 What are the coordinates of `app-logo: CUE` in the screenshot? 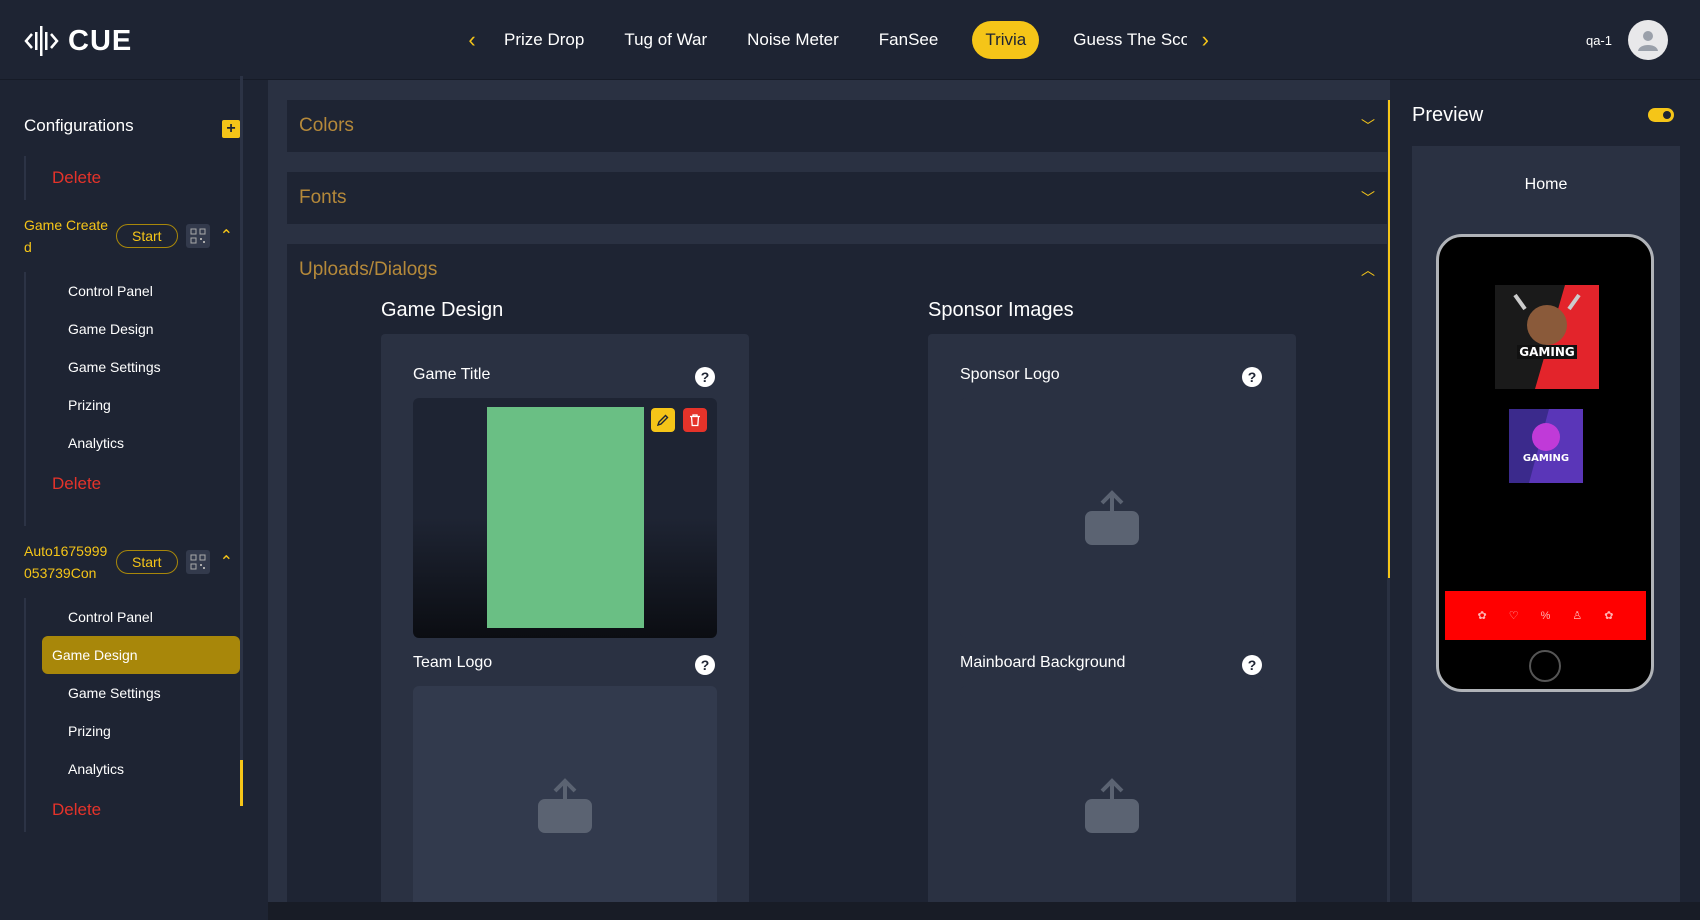 It's located at (78, 41).